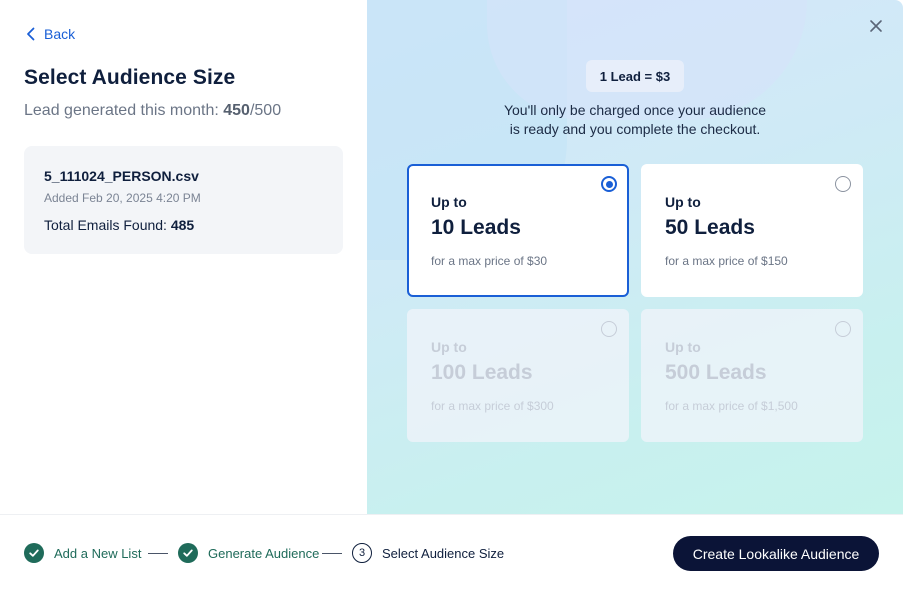 This screenshot has width=903, height=590. Describe the element at coordinates (130, 77) in the screenshot. I see `page-title: Select Audience Size` at that location.